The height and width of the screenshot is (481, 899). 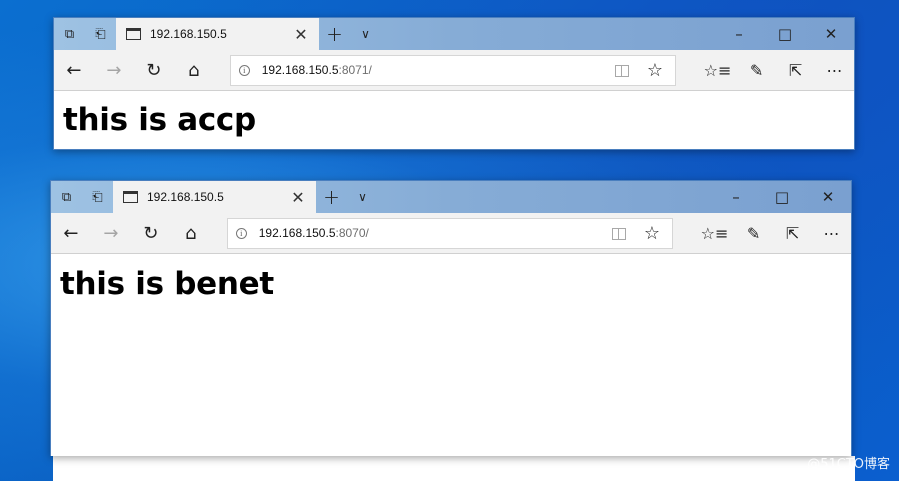 What do you see at coordinates (355, 70) in the screenshot?
I see `url-path: :8071/` at bounding box center [355, 70].